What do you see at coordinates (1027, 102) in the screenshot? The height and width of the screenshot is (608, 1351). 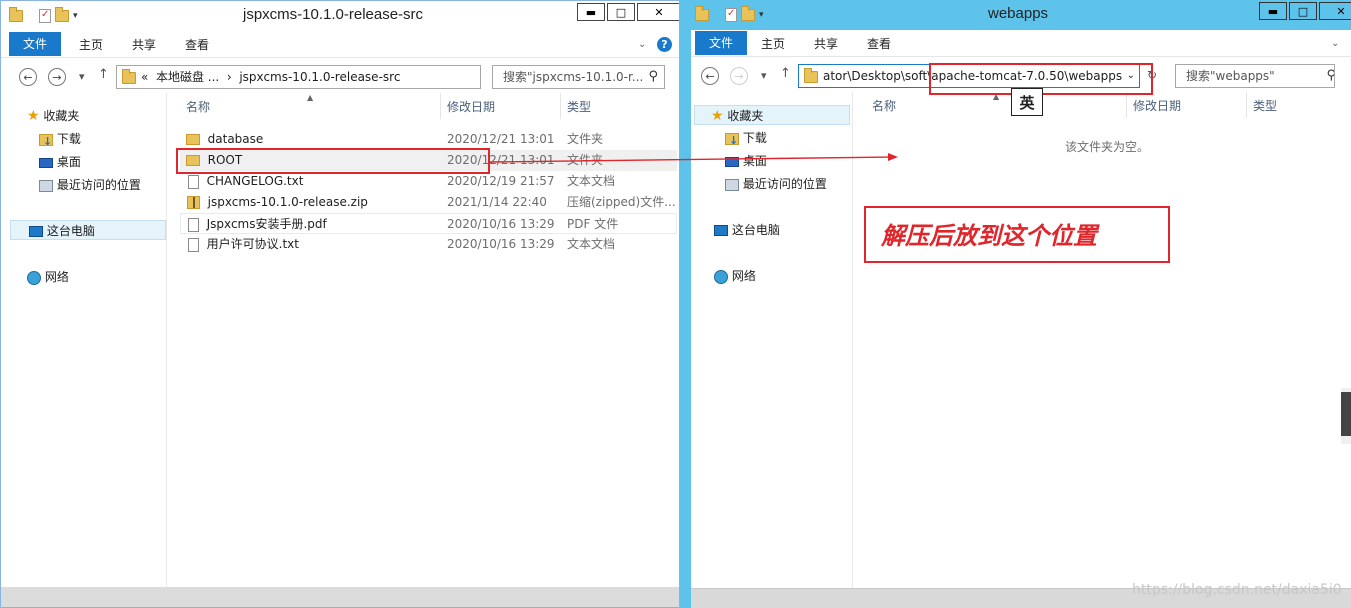 I see `ime-indicator: 英` at bounding box center [1027, 102].